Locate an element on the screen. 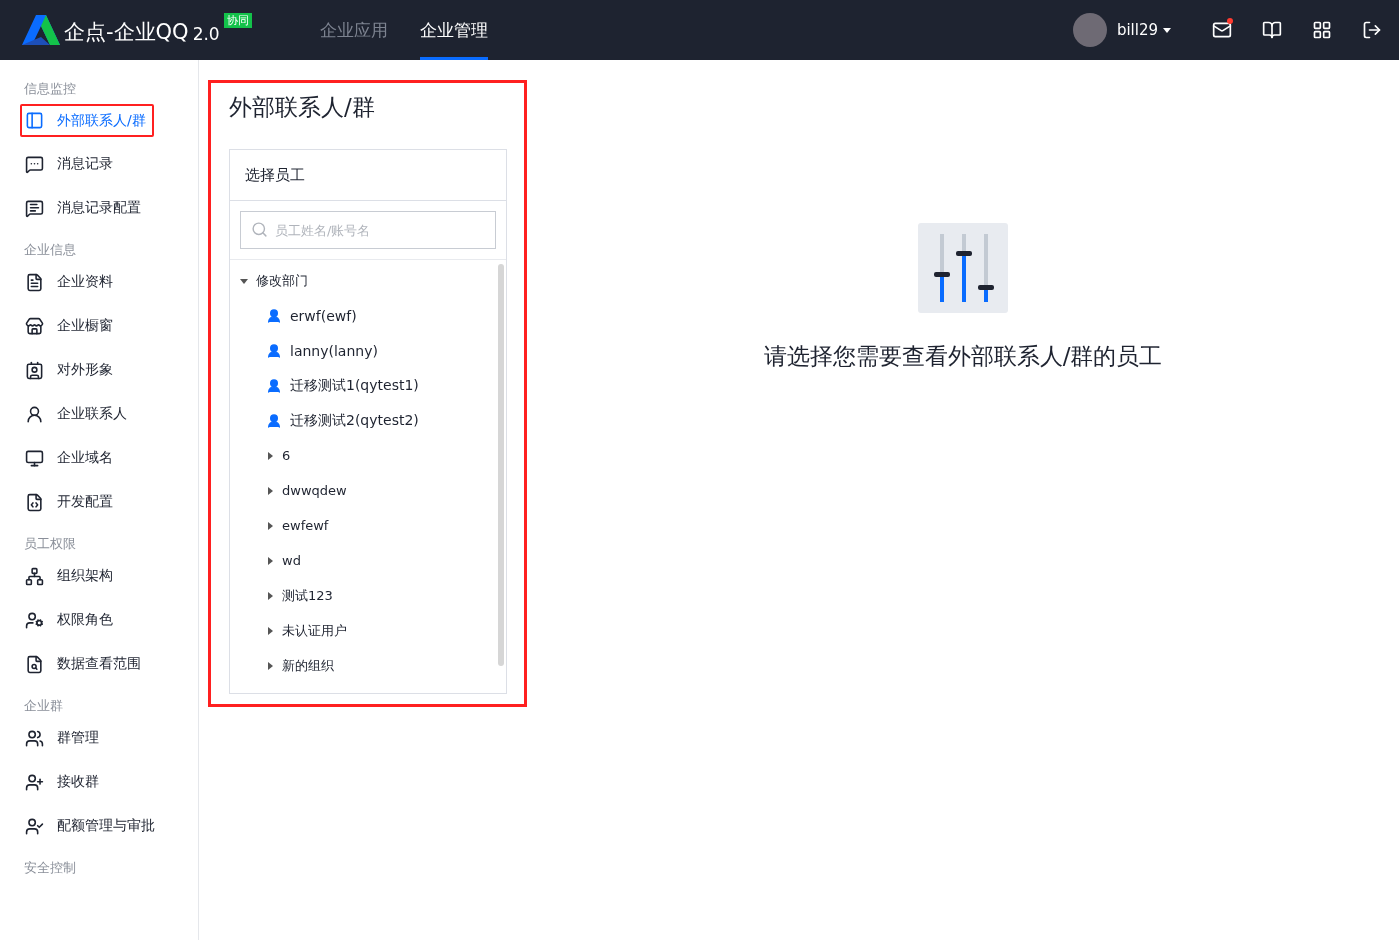 This screenshot has height=940, width=1399. page-title: 外部联系人/群 is located at coordinates (302, 107).